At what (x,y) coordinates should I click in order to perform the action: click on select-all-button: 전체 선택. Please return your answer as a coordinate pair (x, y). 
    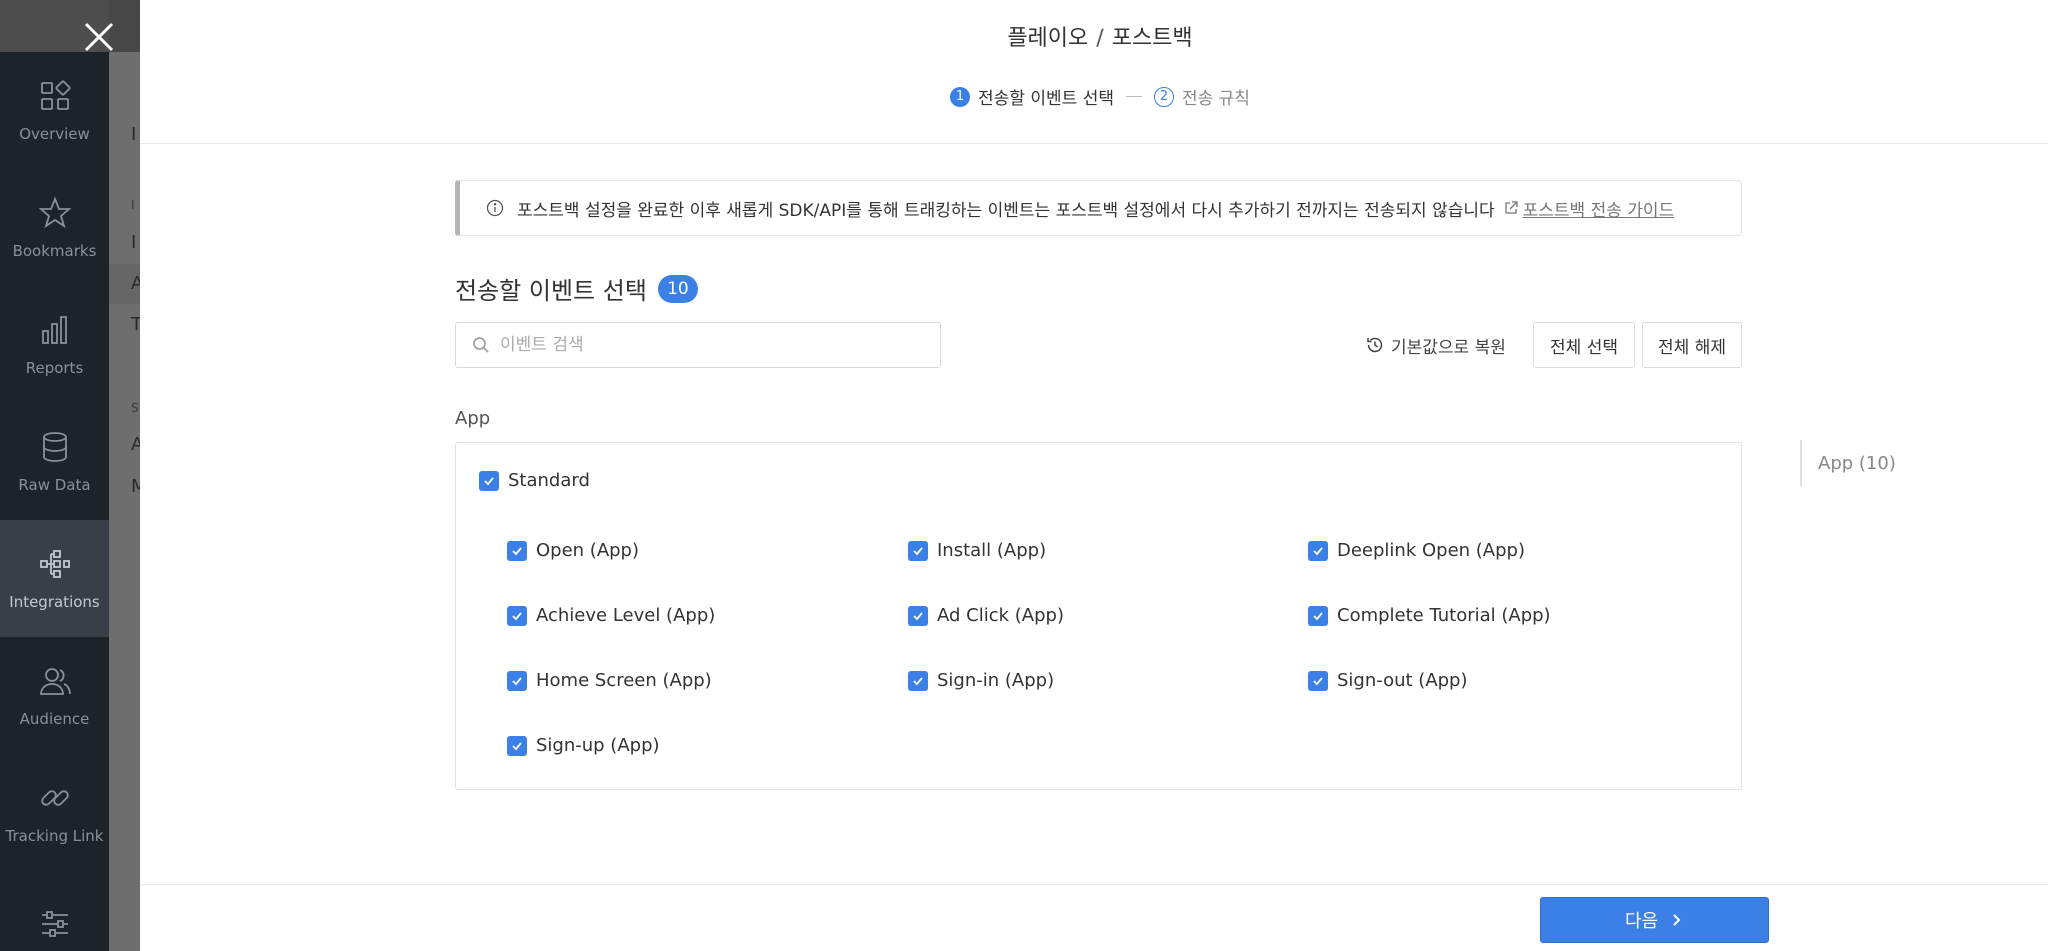
    Looking at the image, I should click on (1584, 345).